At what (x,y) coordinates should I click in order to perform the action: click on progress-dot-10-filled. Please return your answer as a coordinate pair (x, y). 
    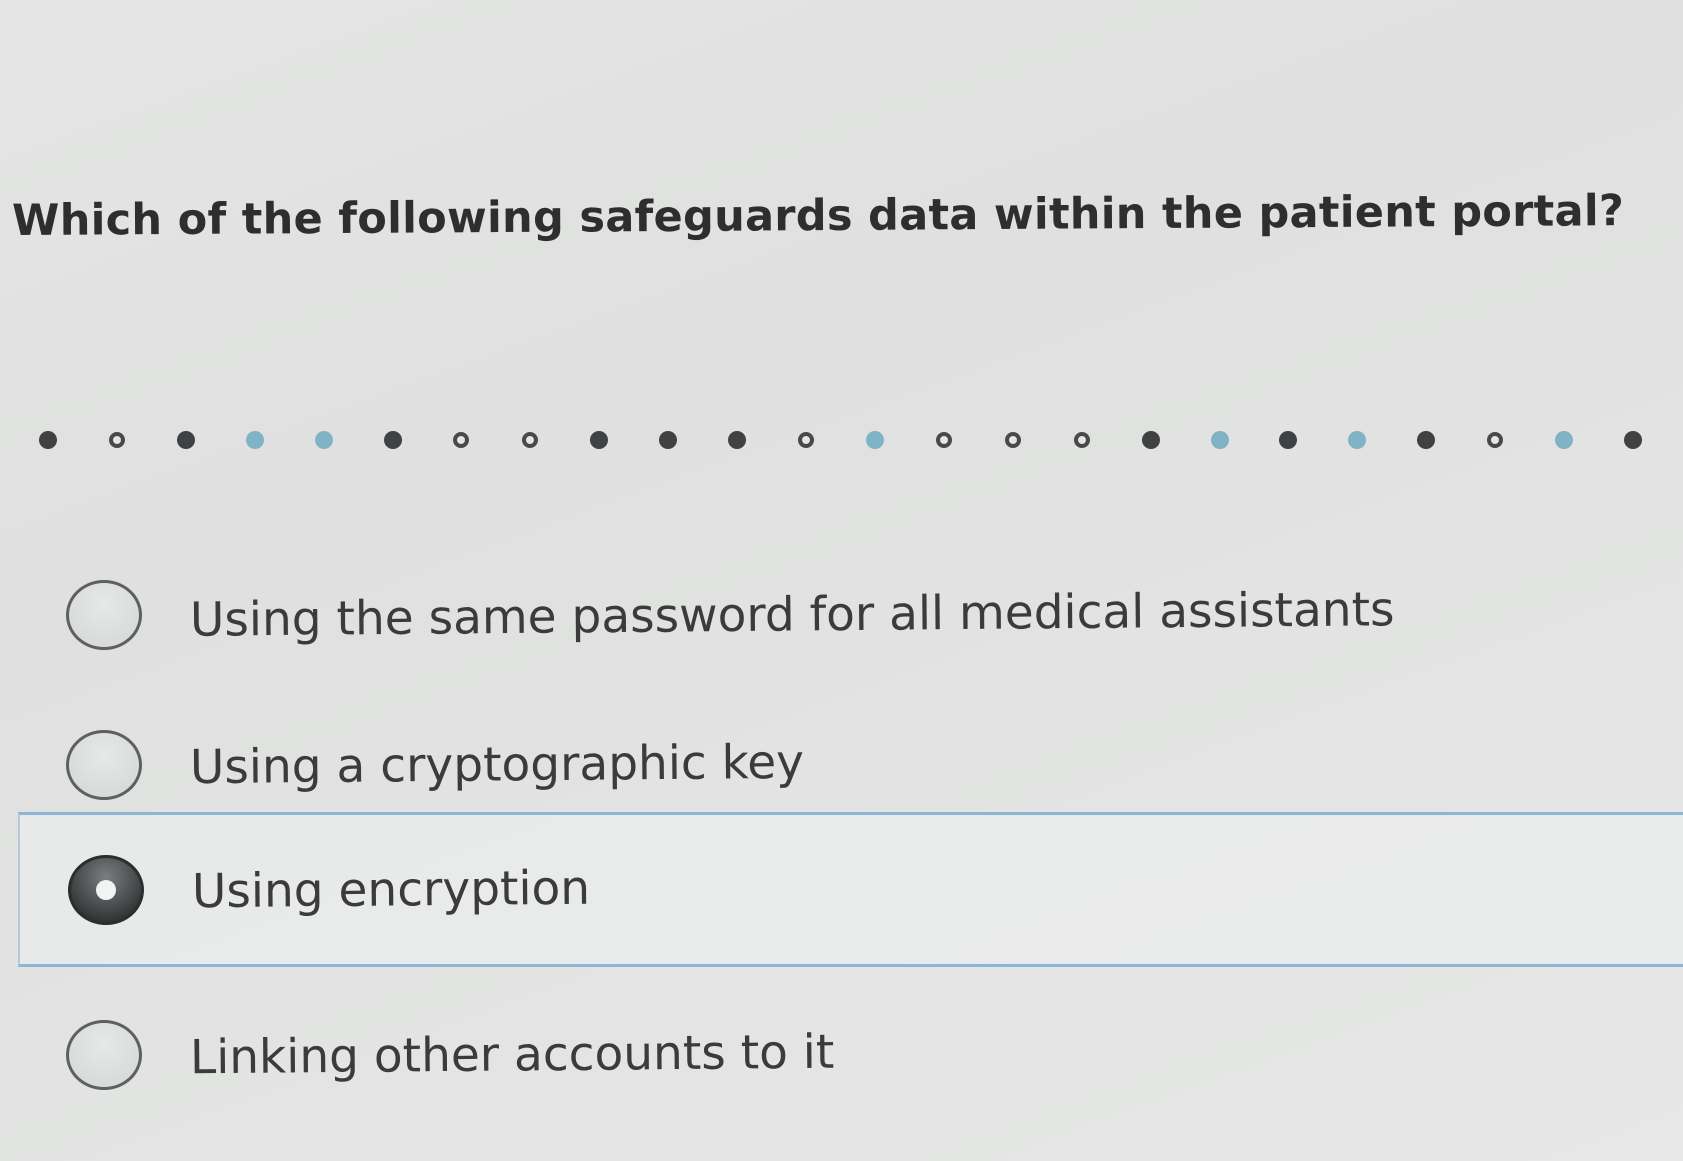
    Looking at the image, I should click on (668, 440).